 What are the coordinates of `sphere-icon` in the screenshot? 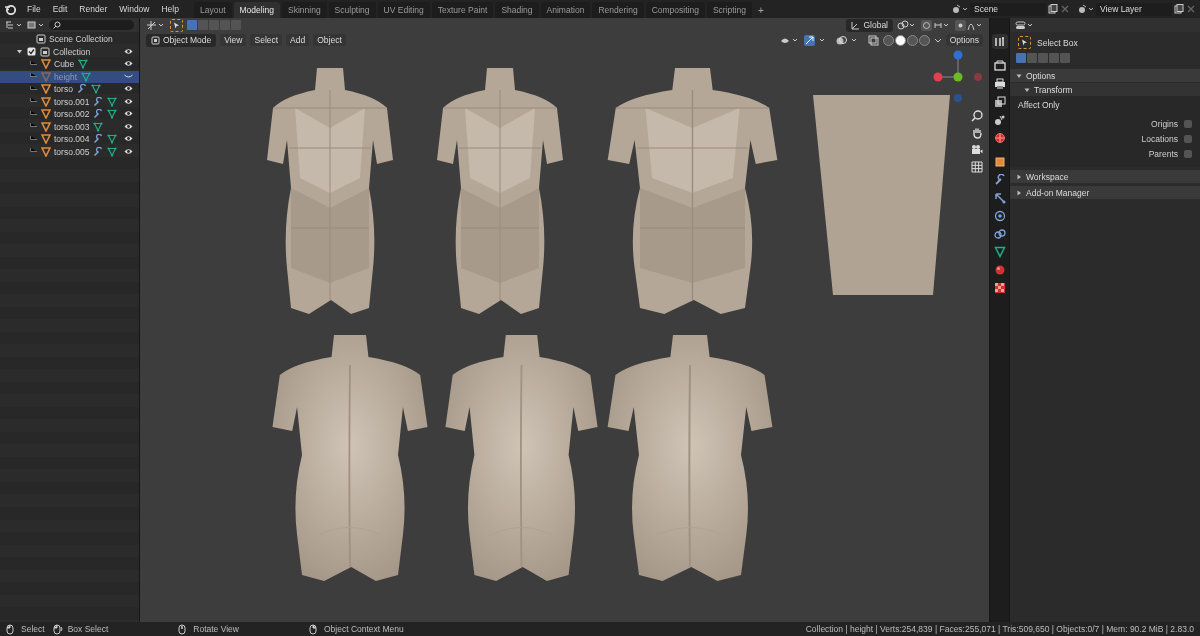 It's located at (999, 269).